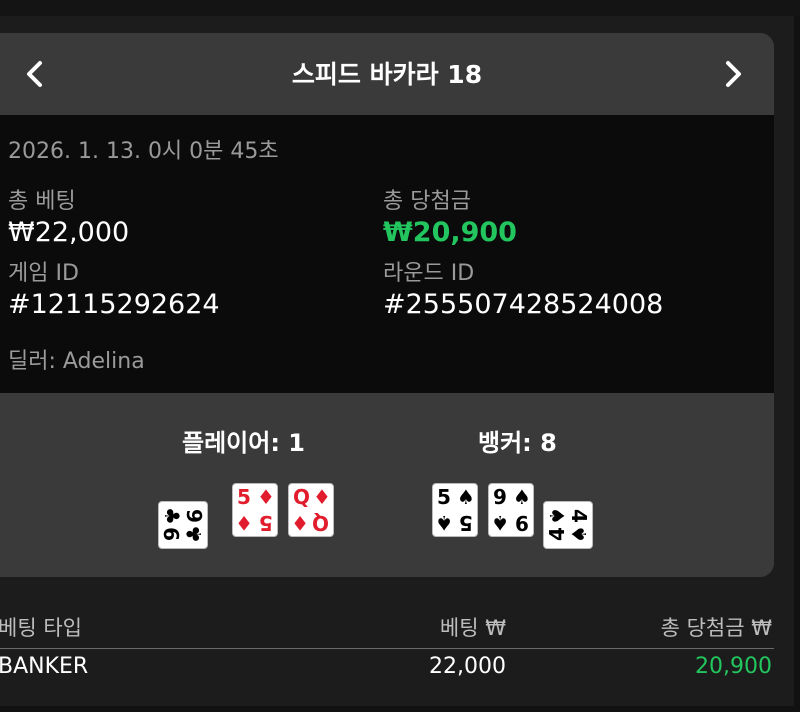 The height and width of the screenshot is (712, 800). What do you see at coordinates (41, 628) in the screenshot?
I see `column-header-bet-type: 베팅 타입` at bounding box center [41, 628].